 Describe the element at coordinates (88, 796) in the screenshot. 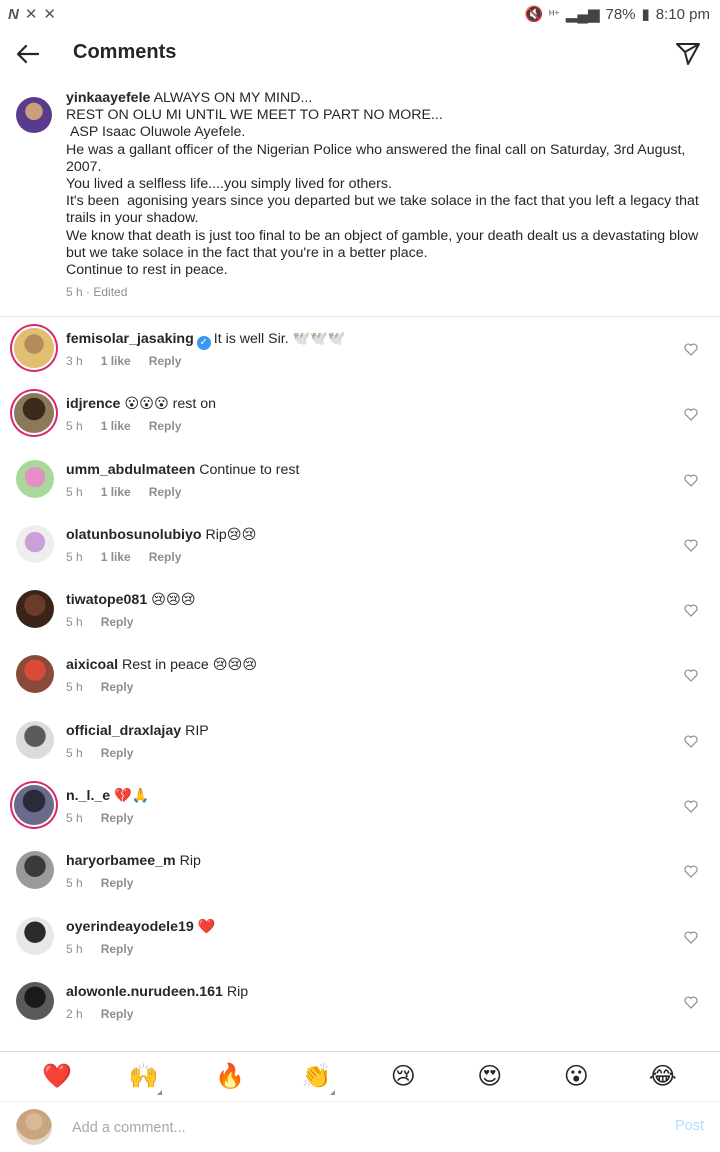

I see `comment-username: n._l._e` at that location.